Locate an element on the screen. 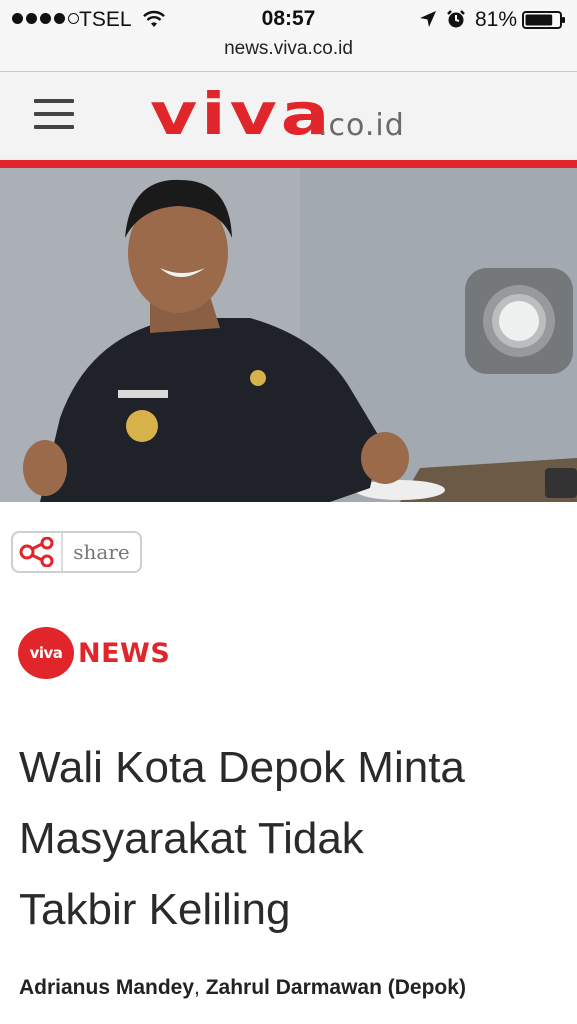 The height and width of the screenshot is (1024, 577). section-badge: viva is located at coordinates (46, 653).